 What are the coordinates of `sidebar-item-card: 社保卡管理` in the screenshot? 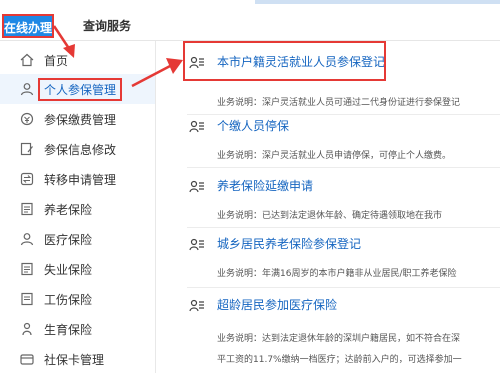 It's located at (77, 359).